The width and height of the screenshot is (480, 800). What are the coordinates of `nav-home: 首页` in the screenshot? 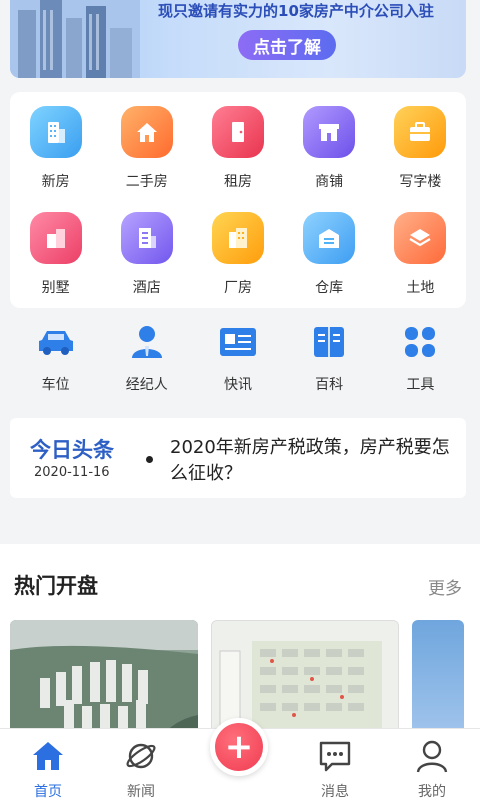 It's located at (48, 764).